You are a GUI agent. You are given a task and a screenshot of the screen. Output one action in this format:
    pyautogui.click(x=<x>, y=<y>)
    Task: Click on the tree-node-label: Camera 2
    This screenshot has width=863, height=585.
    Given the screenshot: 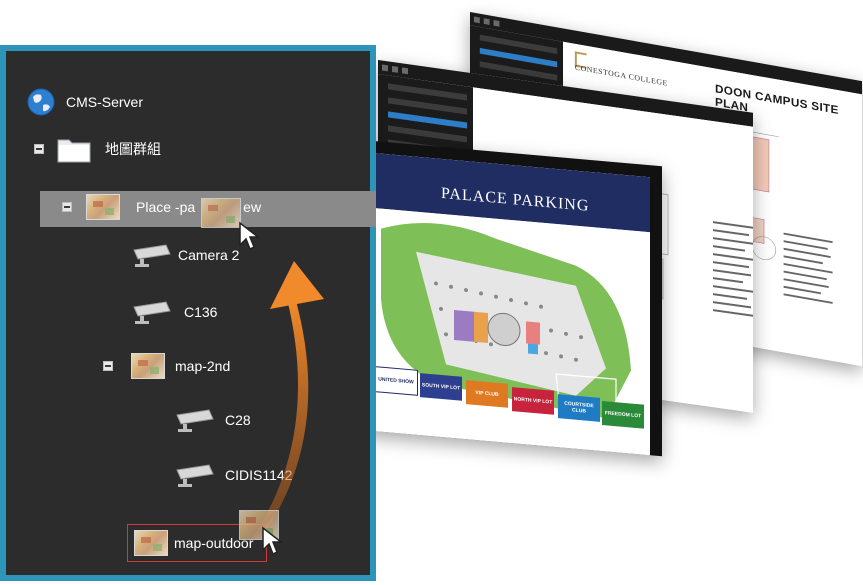 What is the action you would take?
    pyautogui.click(x=209, y=255)
    